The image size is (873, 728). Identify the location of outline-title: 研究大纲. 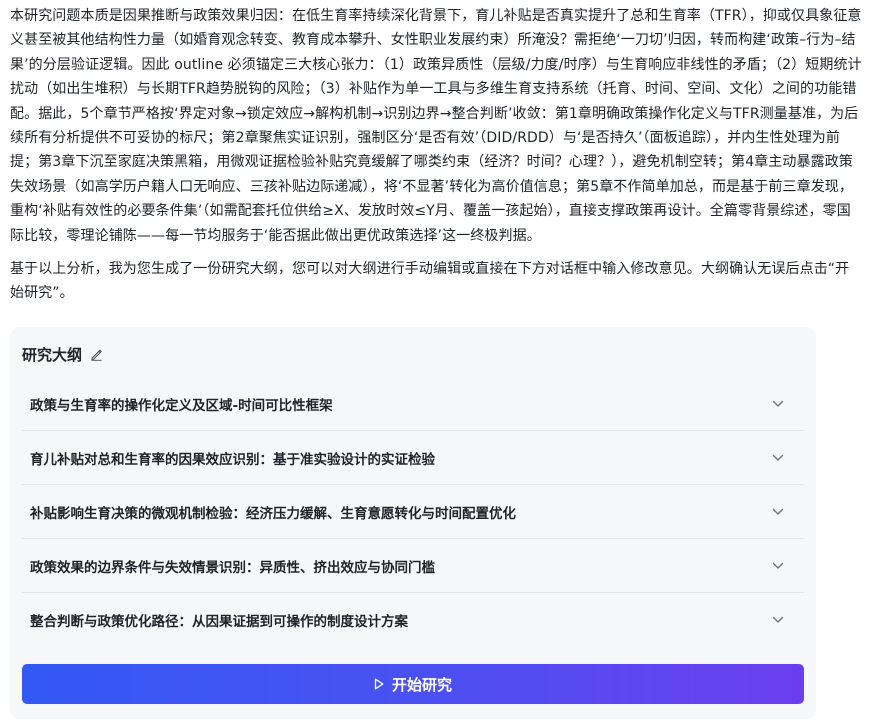
(52, 354).